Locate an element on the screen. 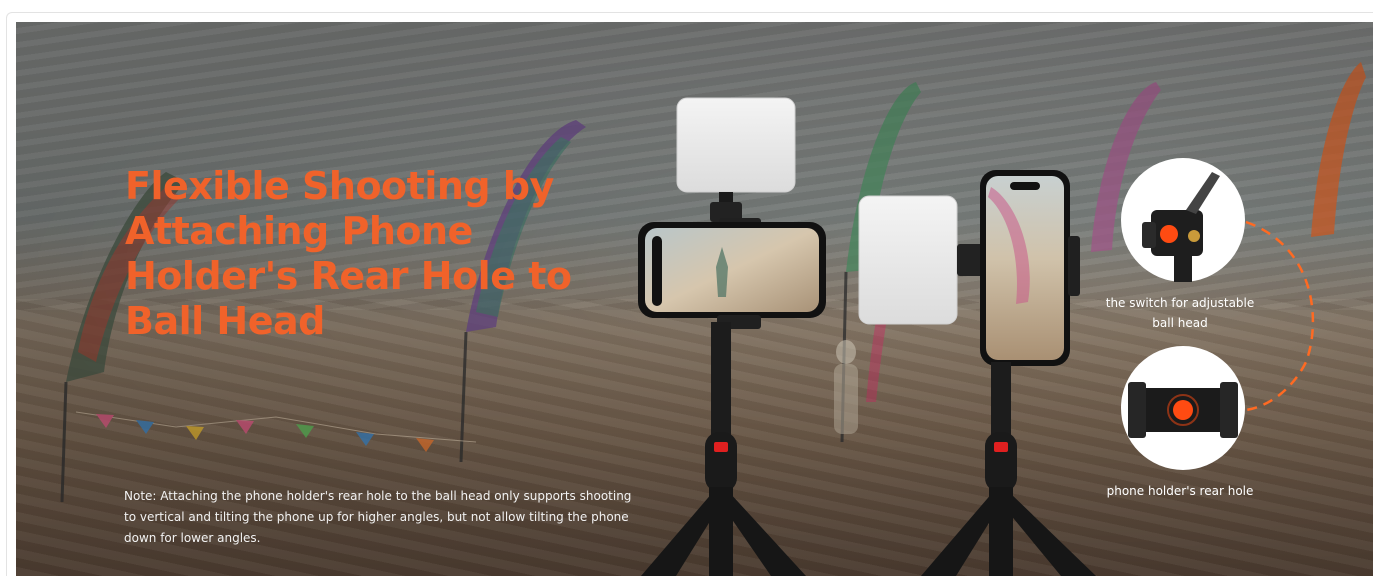  rear-hole-caption: phone holder's rear hole is located at coordinates (1180, 491).